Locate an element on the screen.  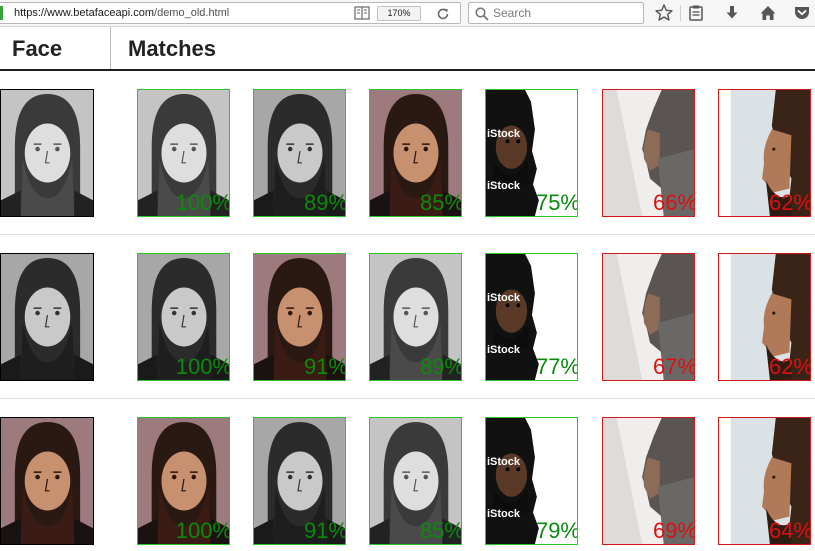
match-thumbnail: iStock iStock 79% is located at coordinates (531, 481).